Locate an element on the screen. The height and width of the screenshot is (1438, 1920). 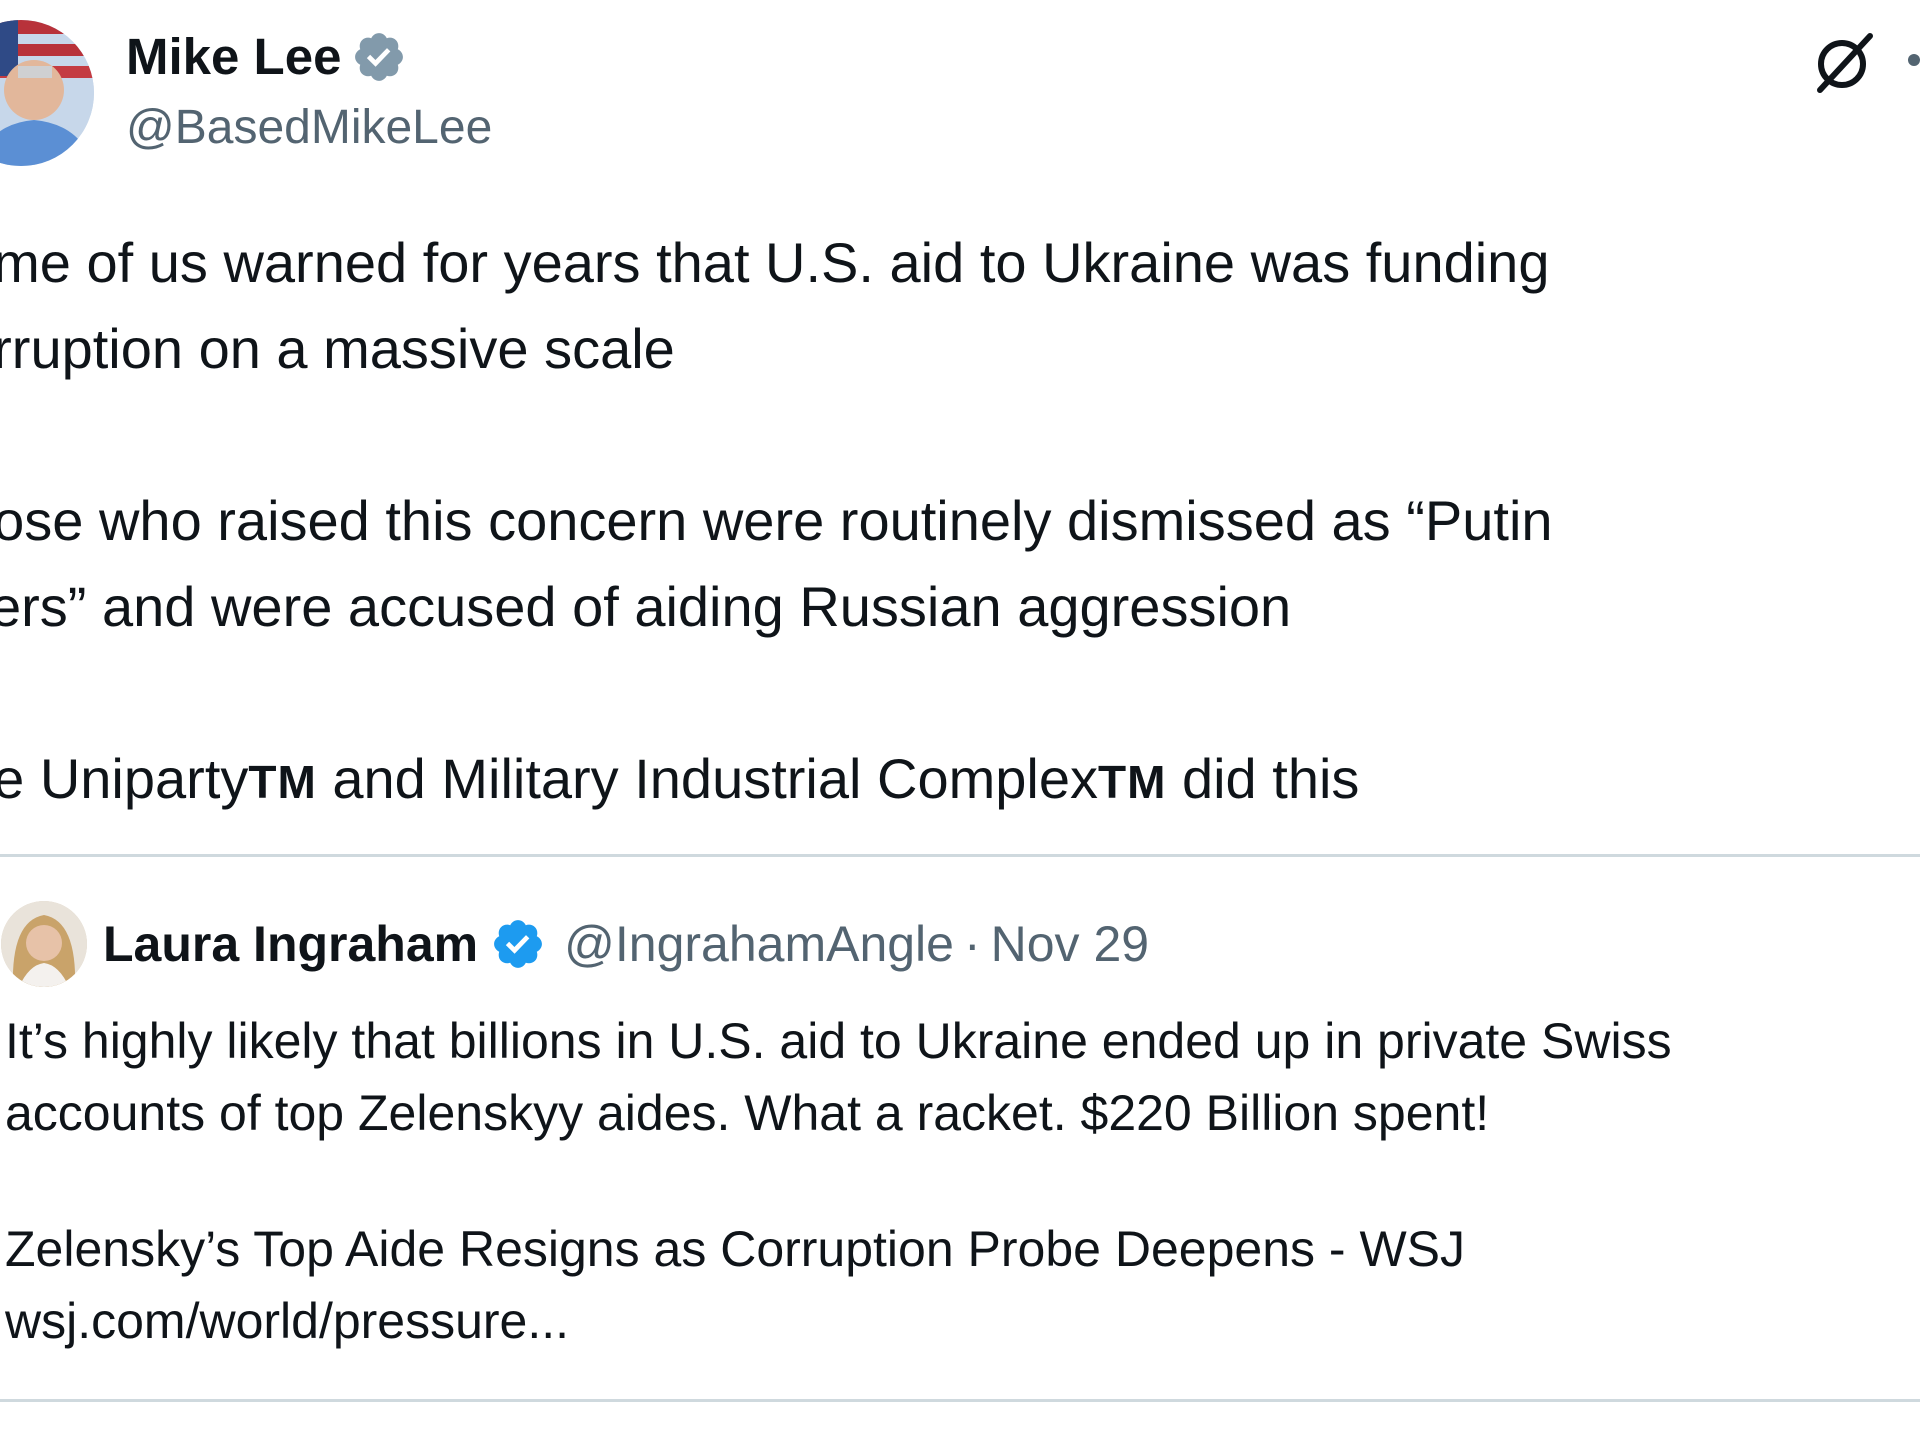
grok-icon is located at coordinates (1844, 62).